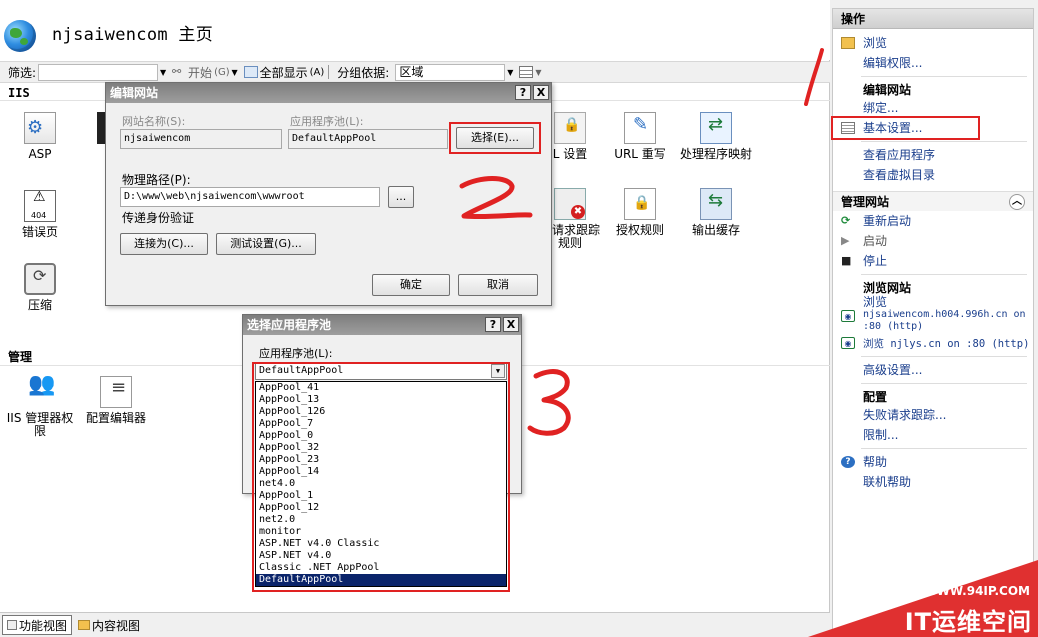  What do you see at coordinates (933, 155) in the screenshot?
I see `action-view-applications: 查看应用程序` at bounding box center [933, 155].